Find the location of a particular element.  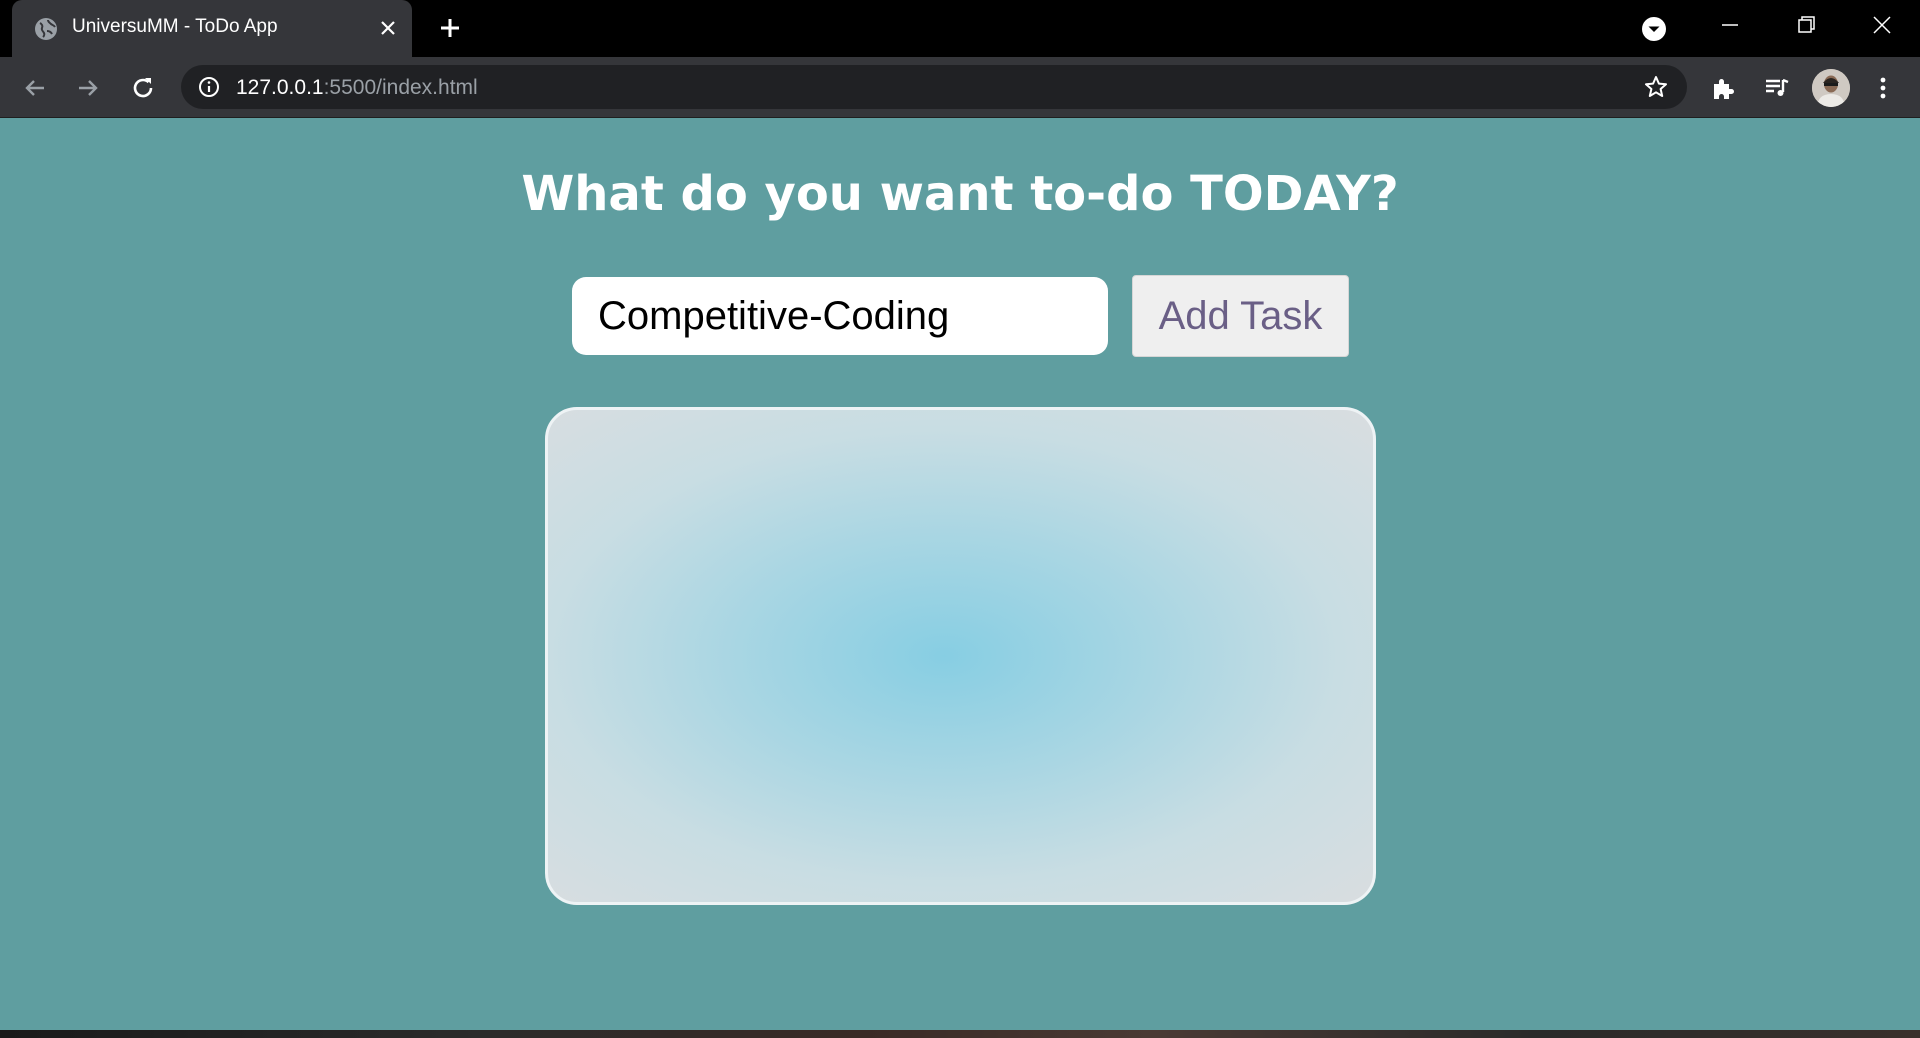

close-window-icon is located at coordinates (1882, 25).